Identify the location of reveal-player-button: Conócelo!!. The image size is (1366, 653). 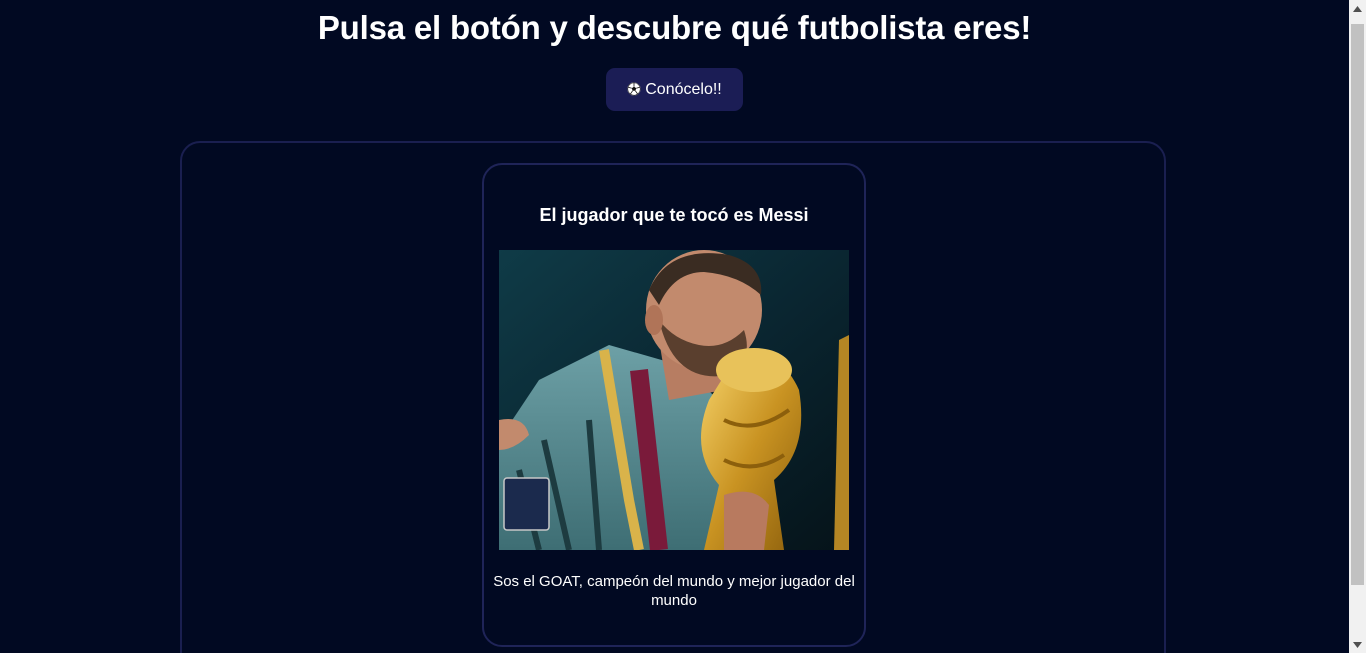
(674, 89).